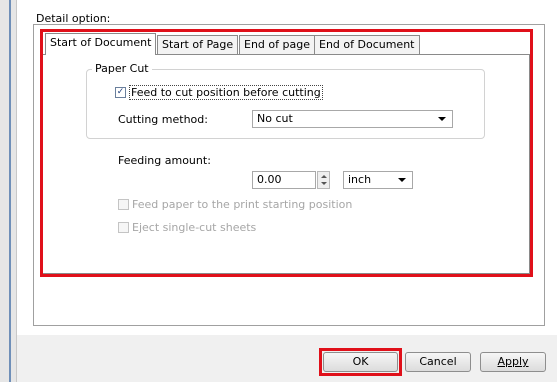  I want to click on highlight-frame-ok, so click(360, 362).